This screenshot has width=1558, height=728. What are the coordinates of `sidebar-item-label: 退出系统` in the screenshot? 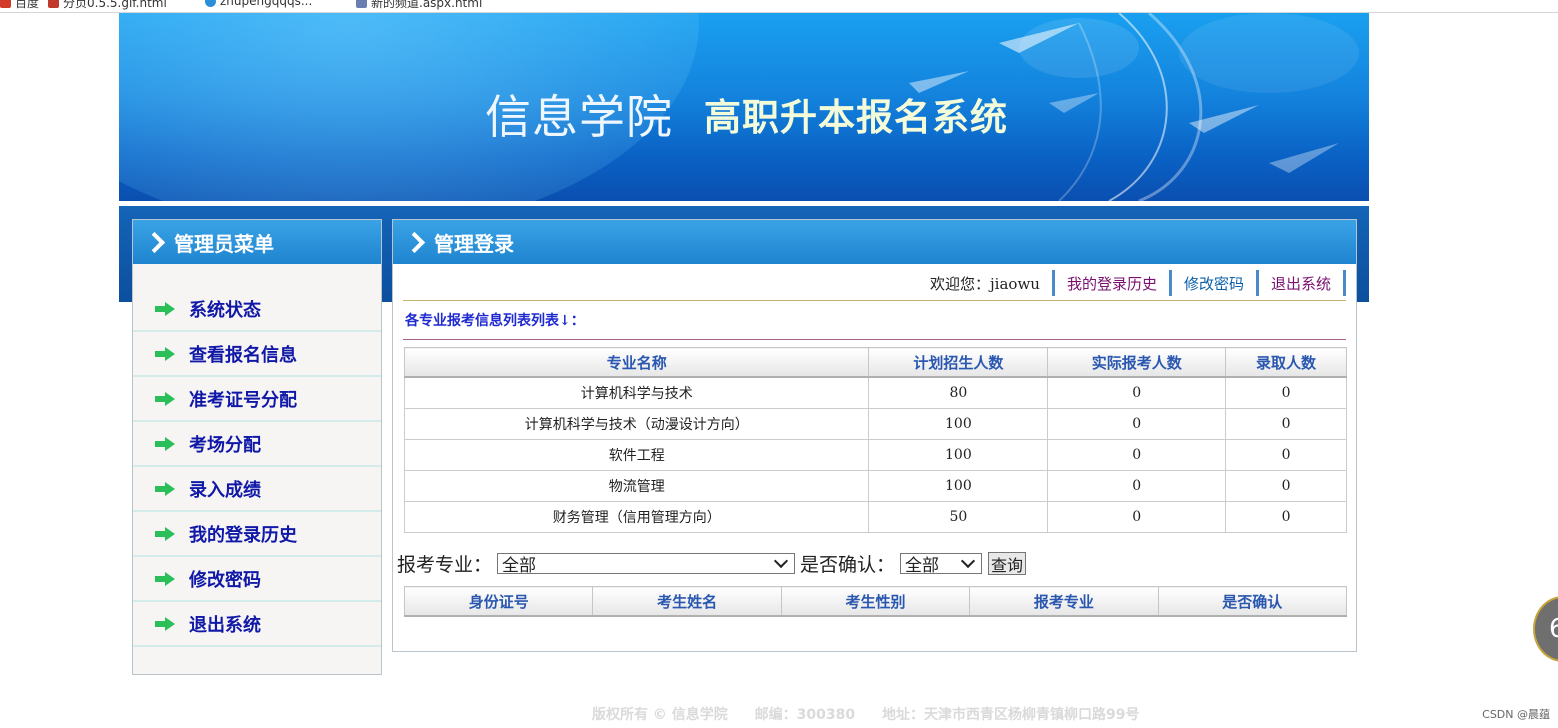 It's located at (225, 625).